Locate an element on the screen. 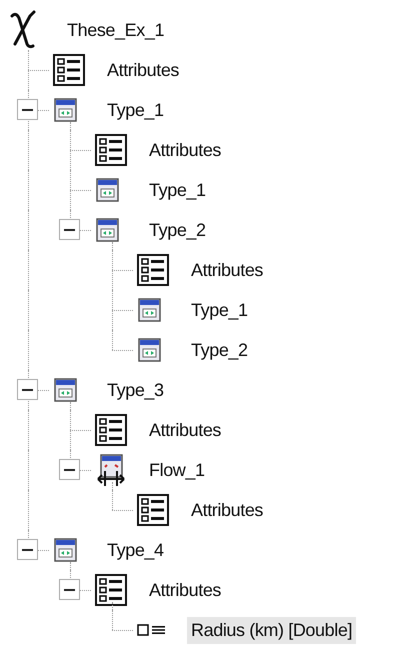 This screenshot has width=414, height=646. x-glyph-icon is located at coordinates (23, 30).